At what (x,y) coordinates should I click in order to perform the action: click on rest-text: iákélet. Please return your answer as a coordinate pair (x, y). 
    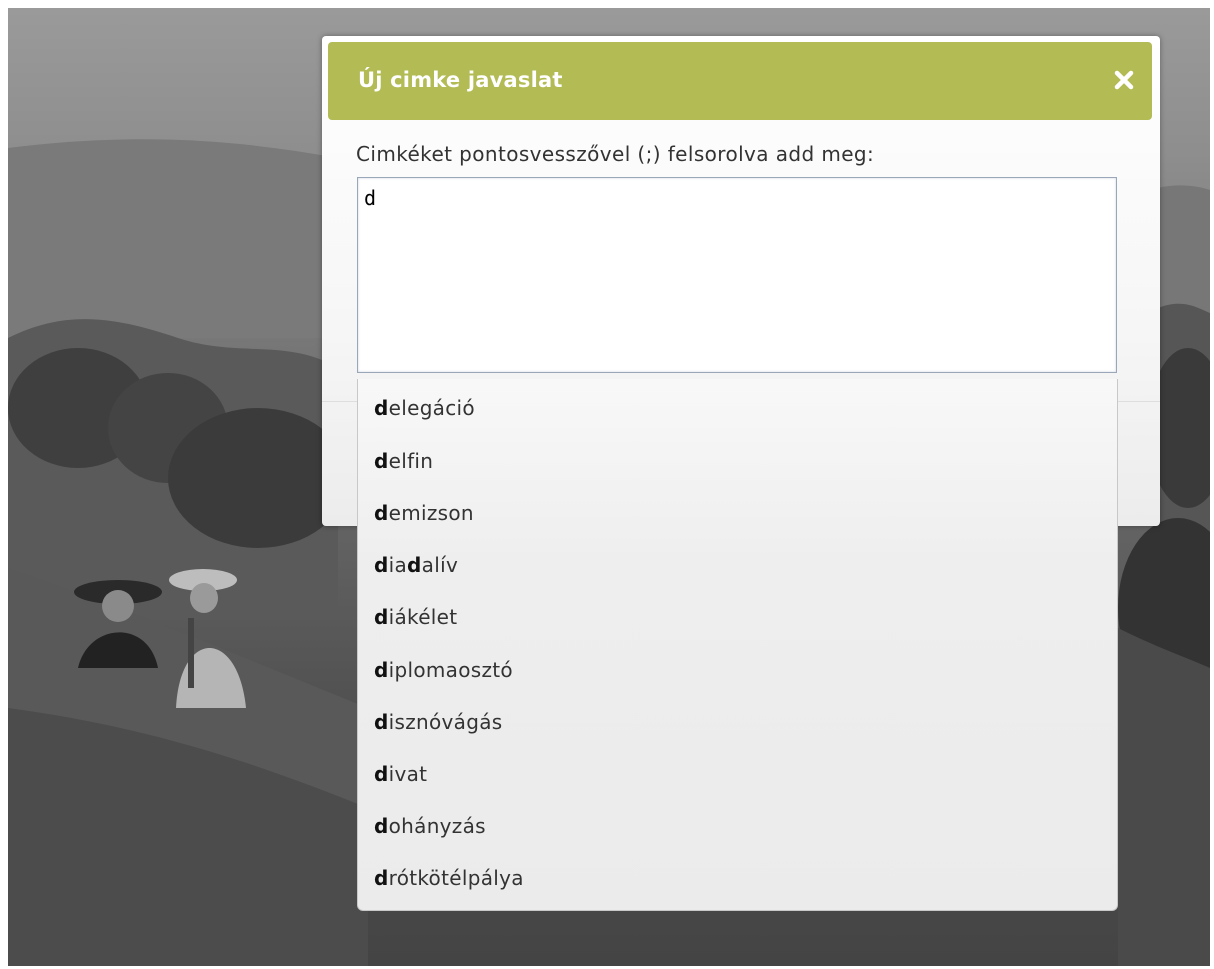
    Looking at the image, I should click on (423, 617).